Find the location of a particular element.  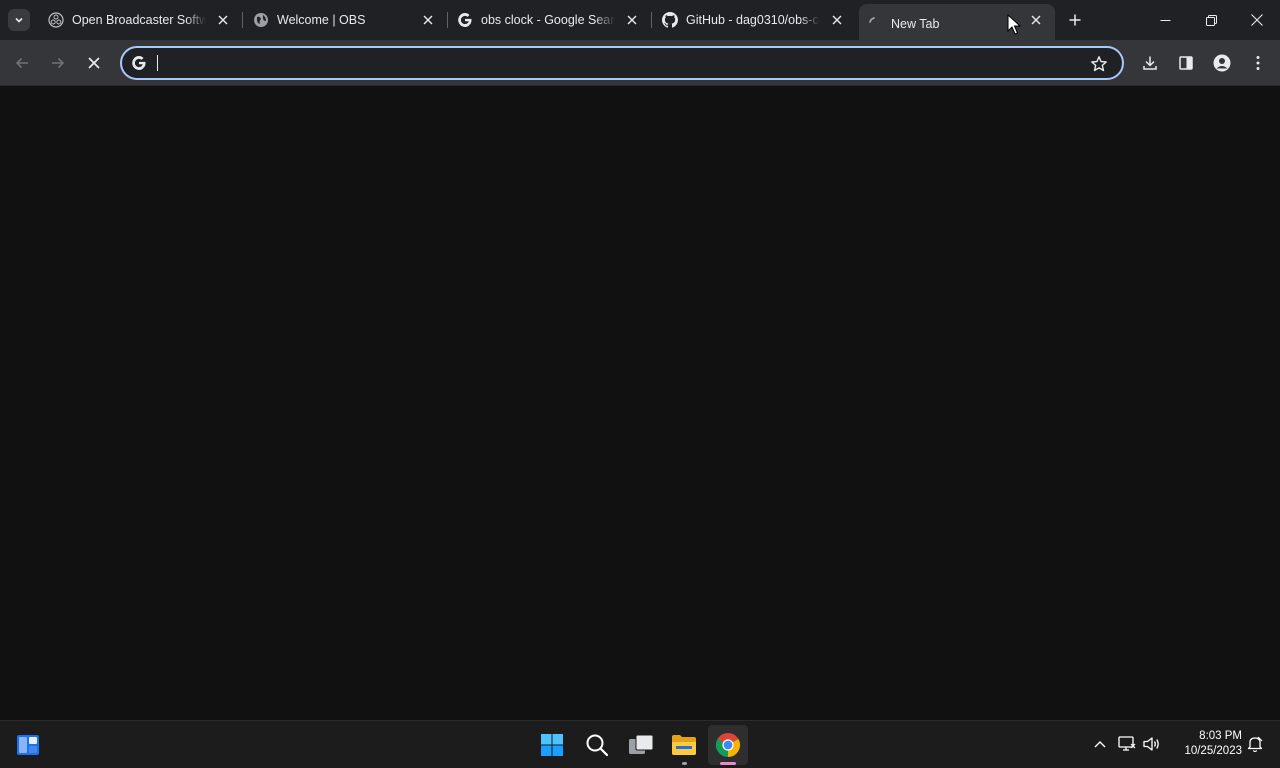

task-view-button is located at coordinates (641, 745).